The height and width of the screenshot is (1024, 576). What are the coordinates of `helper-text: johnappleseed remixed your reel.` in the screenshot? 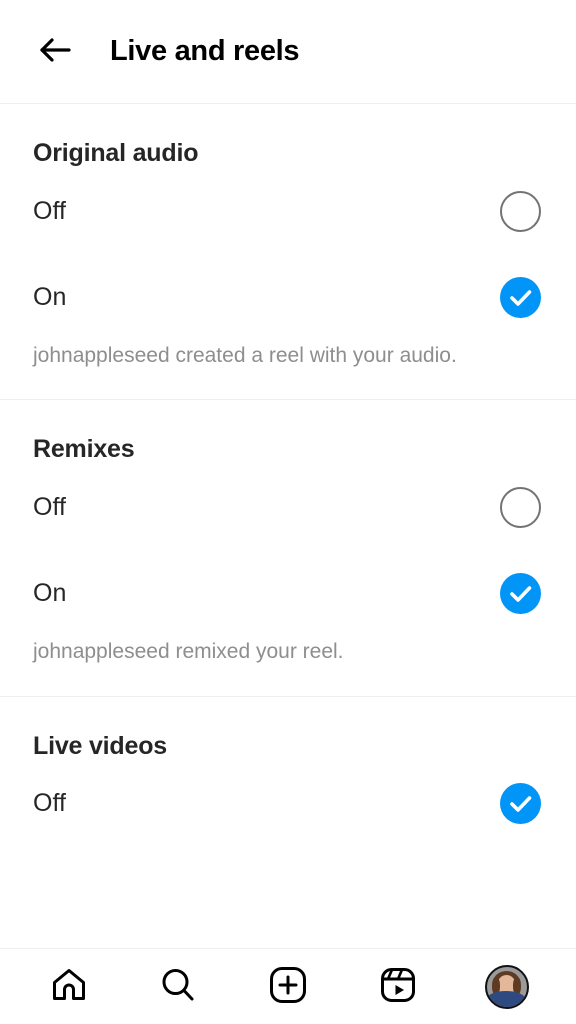 It's located at (188, 652).